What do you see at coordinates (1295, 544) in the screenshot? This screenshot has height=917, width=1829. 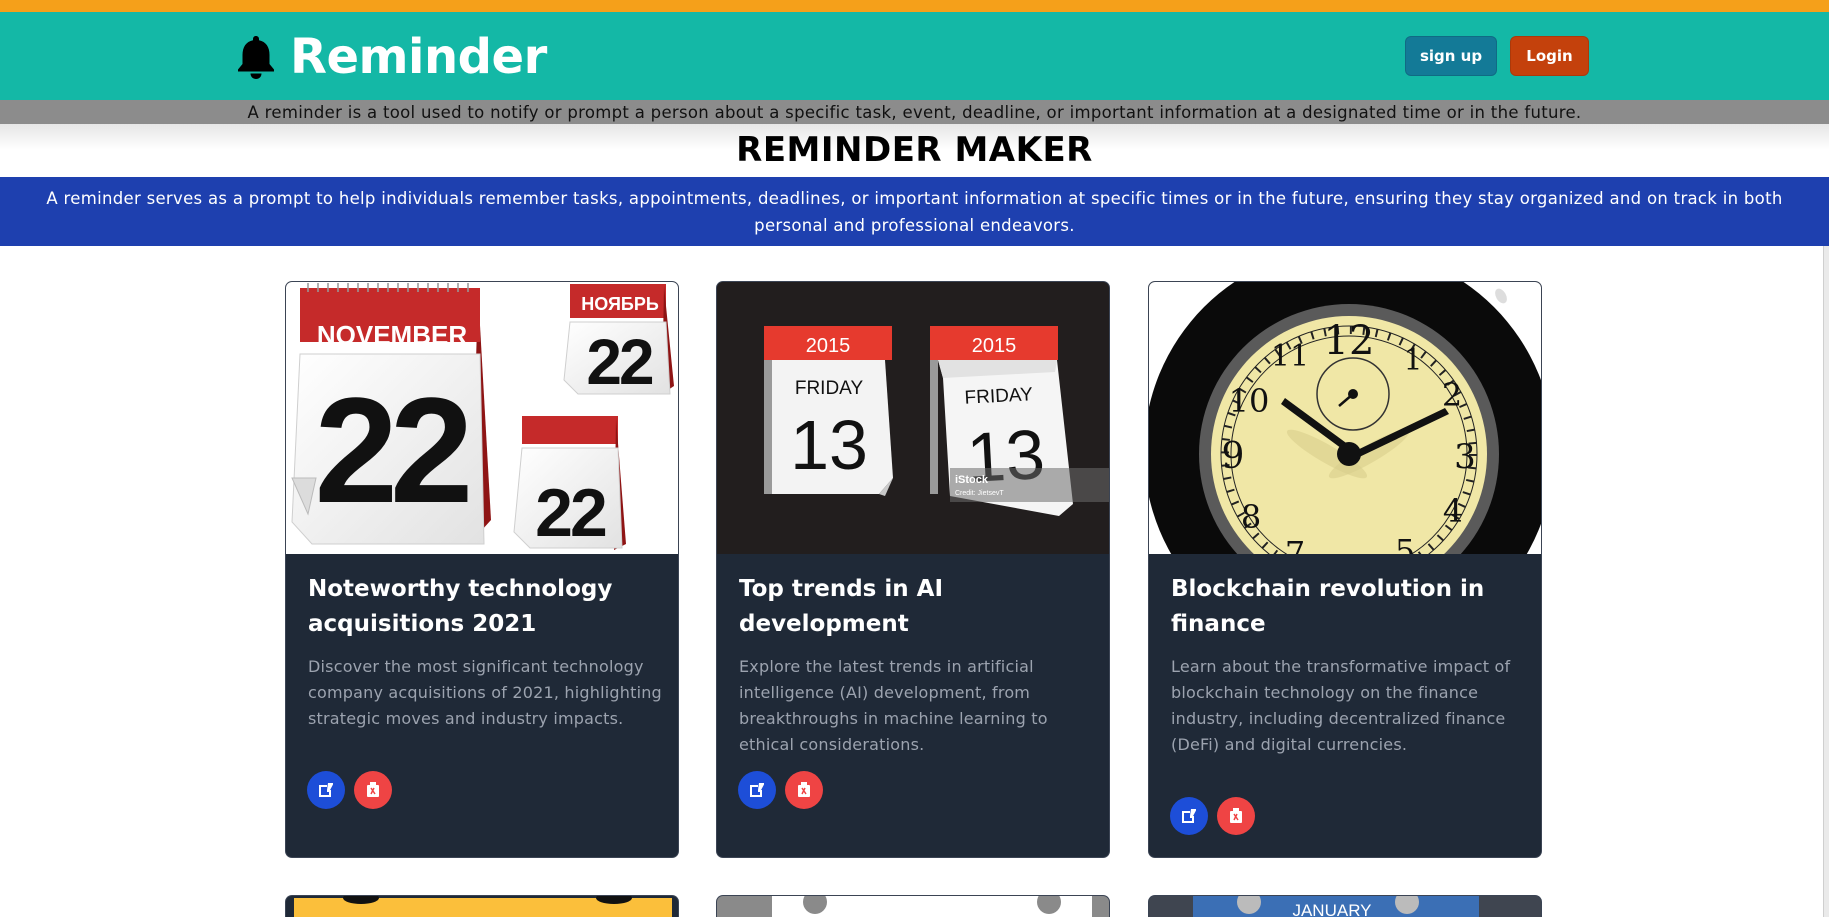 I see `numeral-7: 7` at bounding box center [1295, 544].